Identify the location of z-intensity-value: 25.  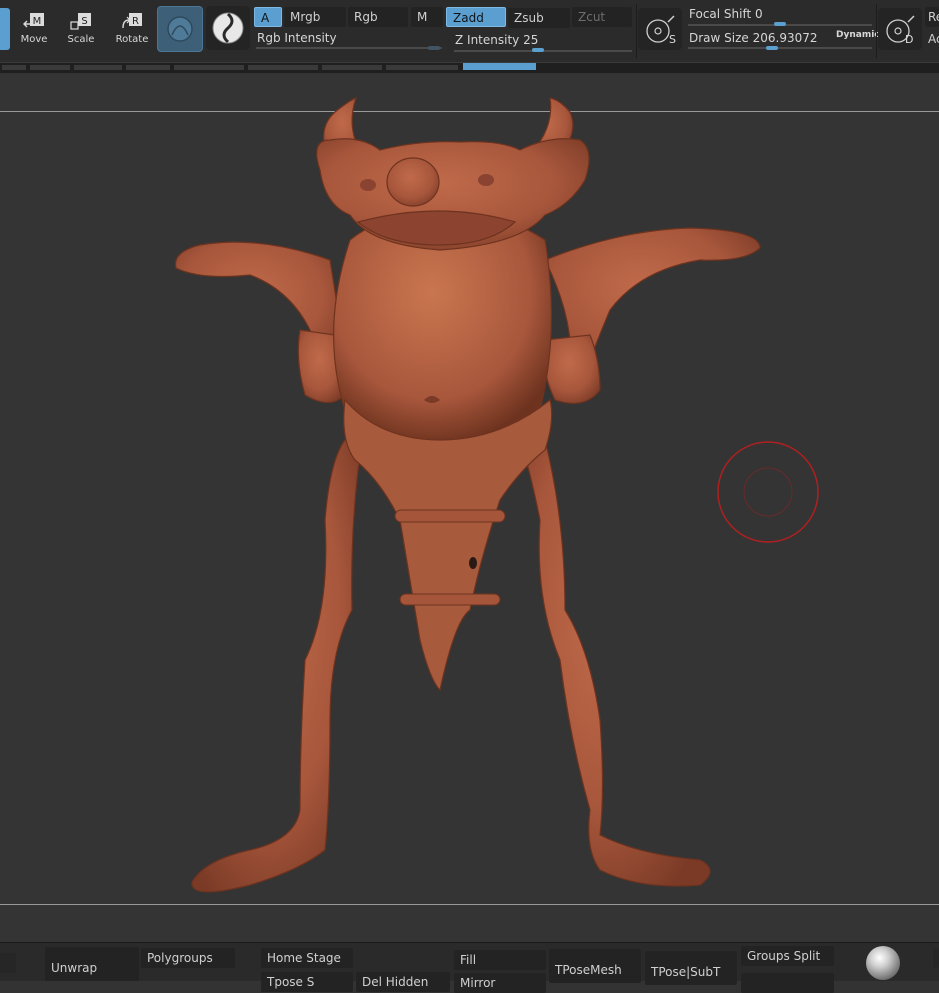
(531, 40).